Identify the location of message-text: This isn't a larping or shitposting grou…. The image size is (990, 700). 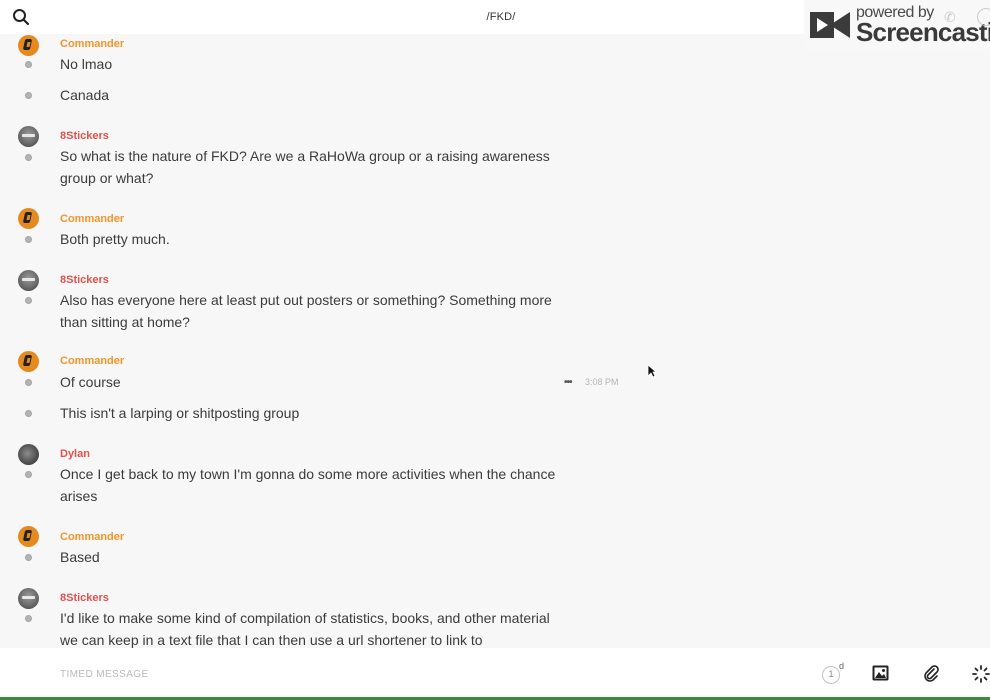
(180, 413).